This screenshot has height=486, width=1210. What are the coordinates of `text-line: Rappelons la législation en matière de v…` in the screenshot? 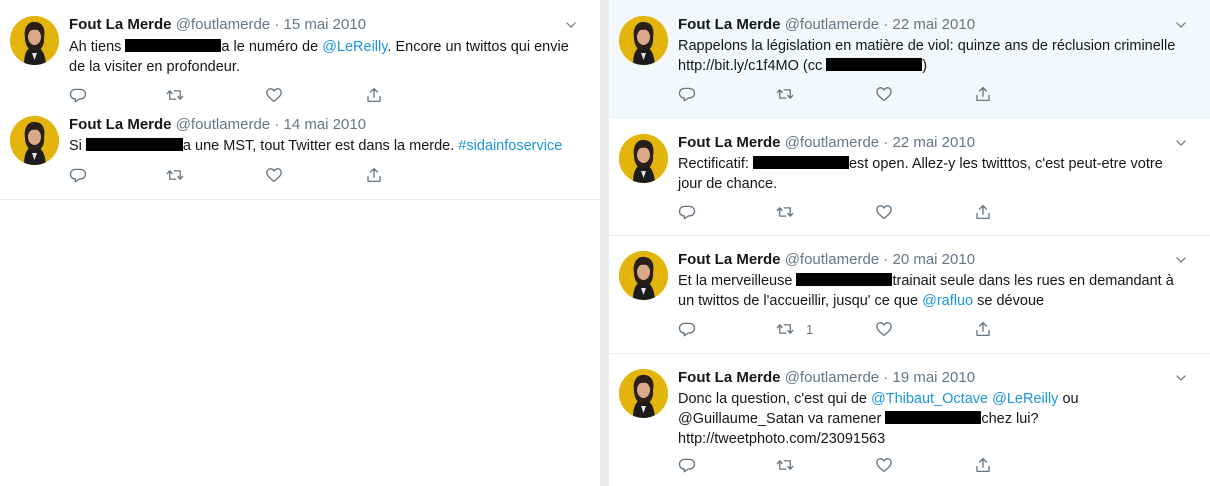 It's located at (927, 46).